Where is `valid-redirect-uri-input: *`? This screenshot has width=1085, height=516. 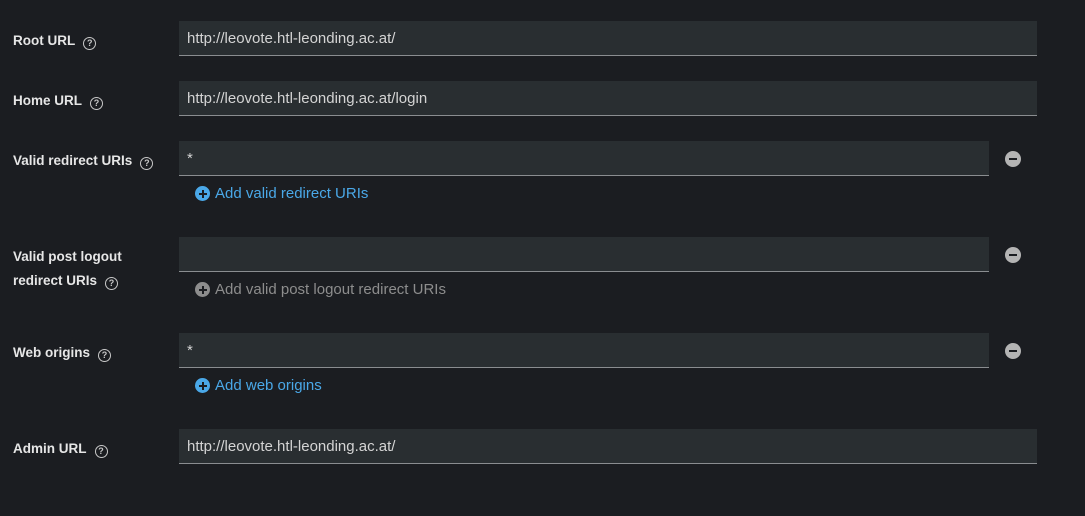
valid-redirect-uri-input: * is located at coordinates (584, 158).